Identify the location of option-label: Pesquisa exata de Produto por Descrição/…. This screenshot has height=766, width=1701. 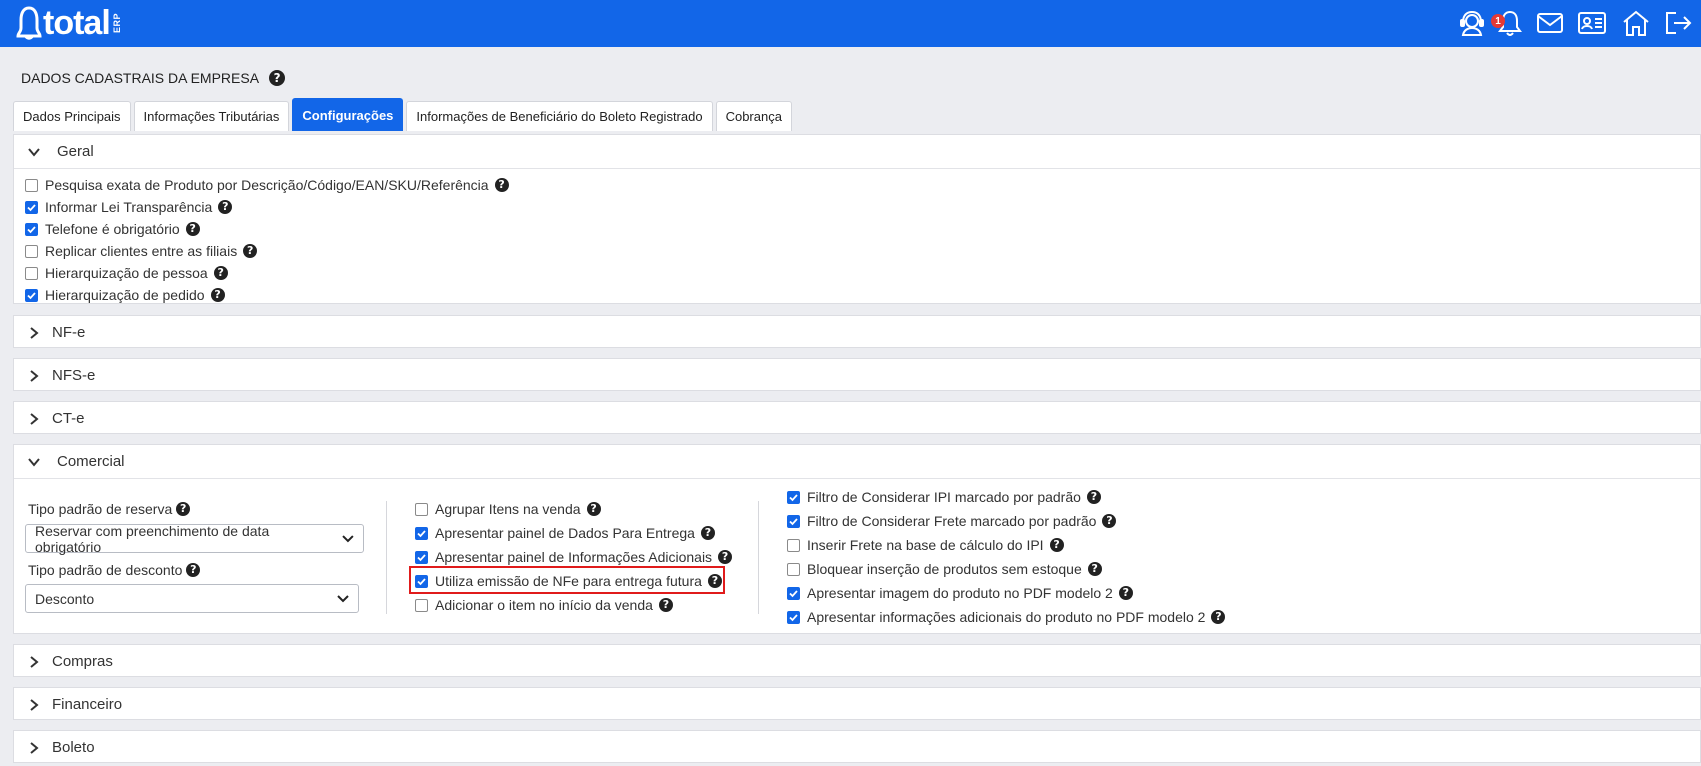
(267, 185).